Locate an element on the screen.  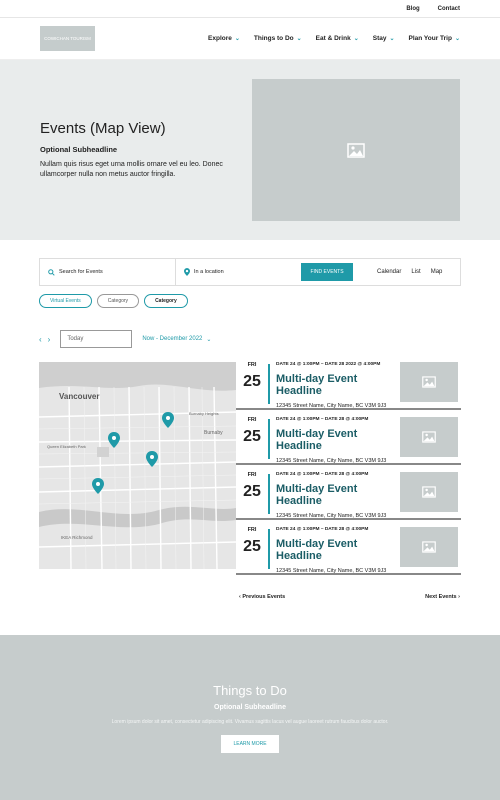
view-list: List is located at coordinates (415, 272).